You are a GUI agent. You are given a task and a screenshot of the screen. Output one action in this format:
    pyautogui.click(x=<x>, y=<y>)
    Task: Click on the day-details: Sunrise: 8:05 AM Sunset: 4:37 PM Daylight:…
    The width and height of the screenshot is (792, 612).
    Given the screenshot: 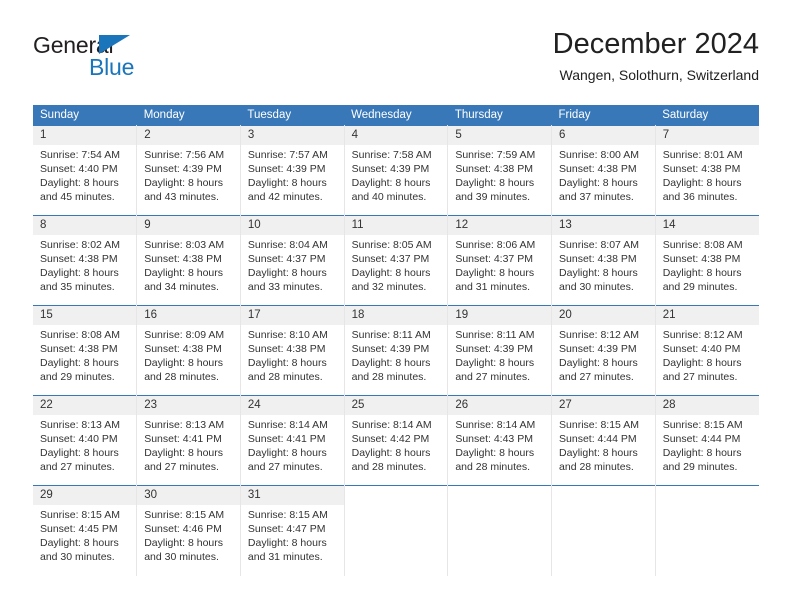 What is the action you would take?
    pyautogui.click(x=396, y=264)
    